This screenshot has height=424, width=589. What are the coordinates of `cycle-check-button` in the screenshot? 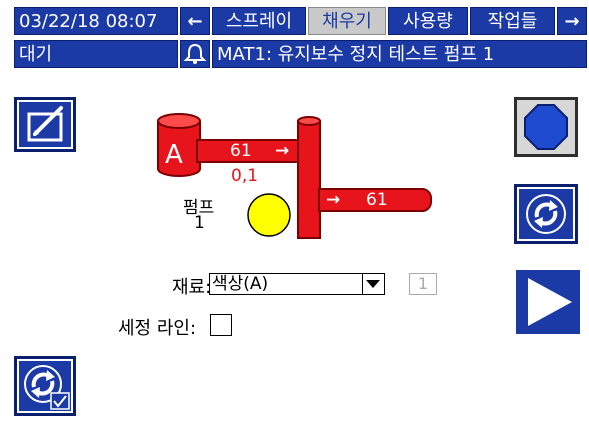 It's located at (45, 386).